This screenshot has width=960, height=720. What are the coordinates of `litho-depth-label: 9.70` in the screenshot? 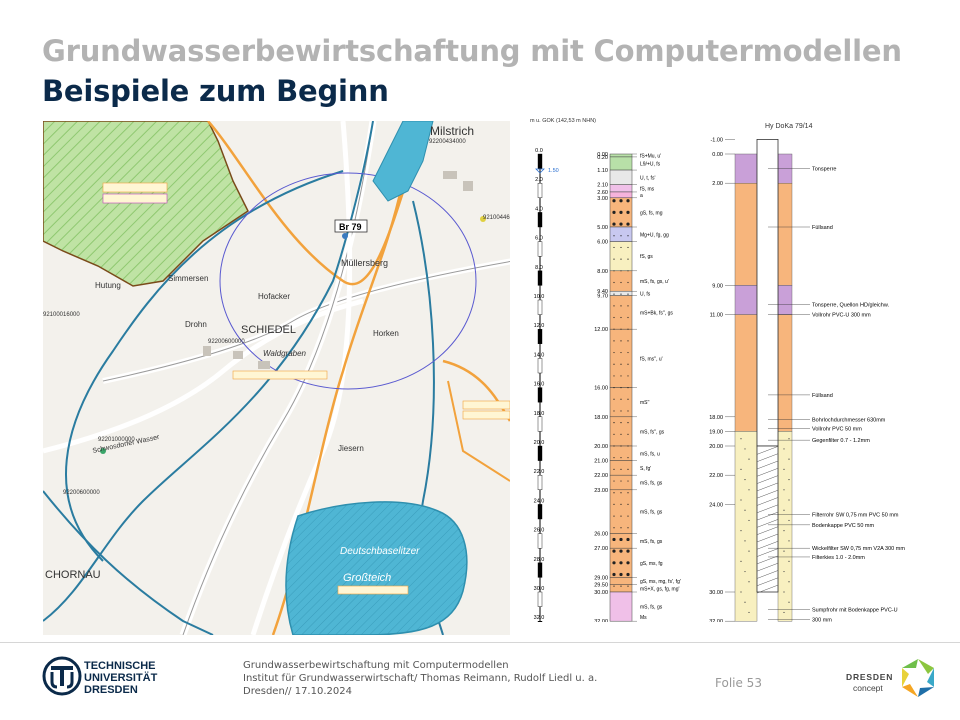 It's located at (602, 297).